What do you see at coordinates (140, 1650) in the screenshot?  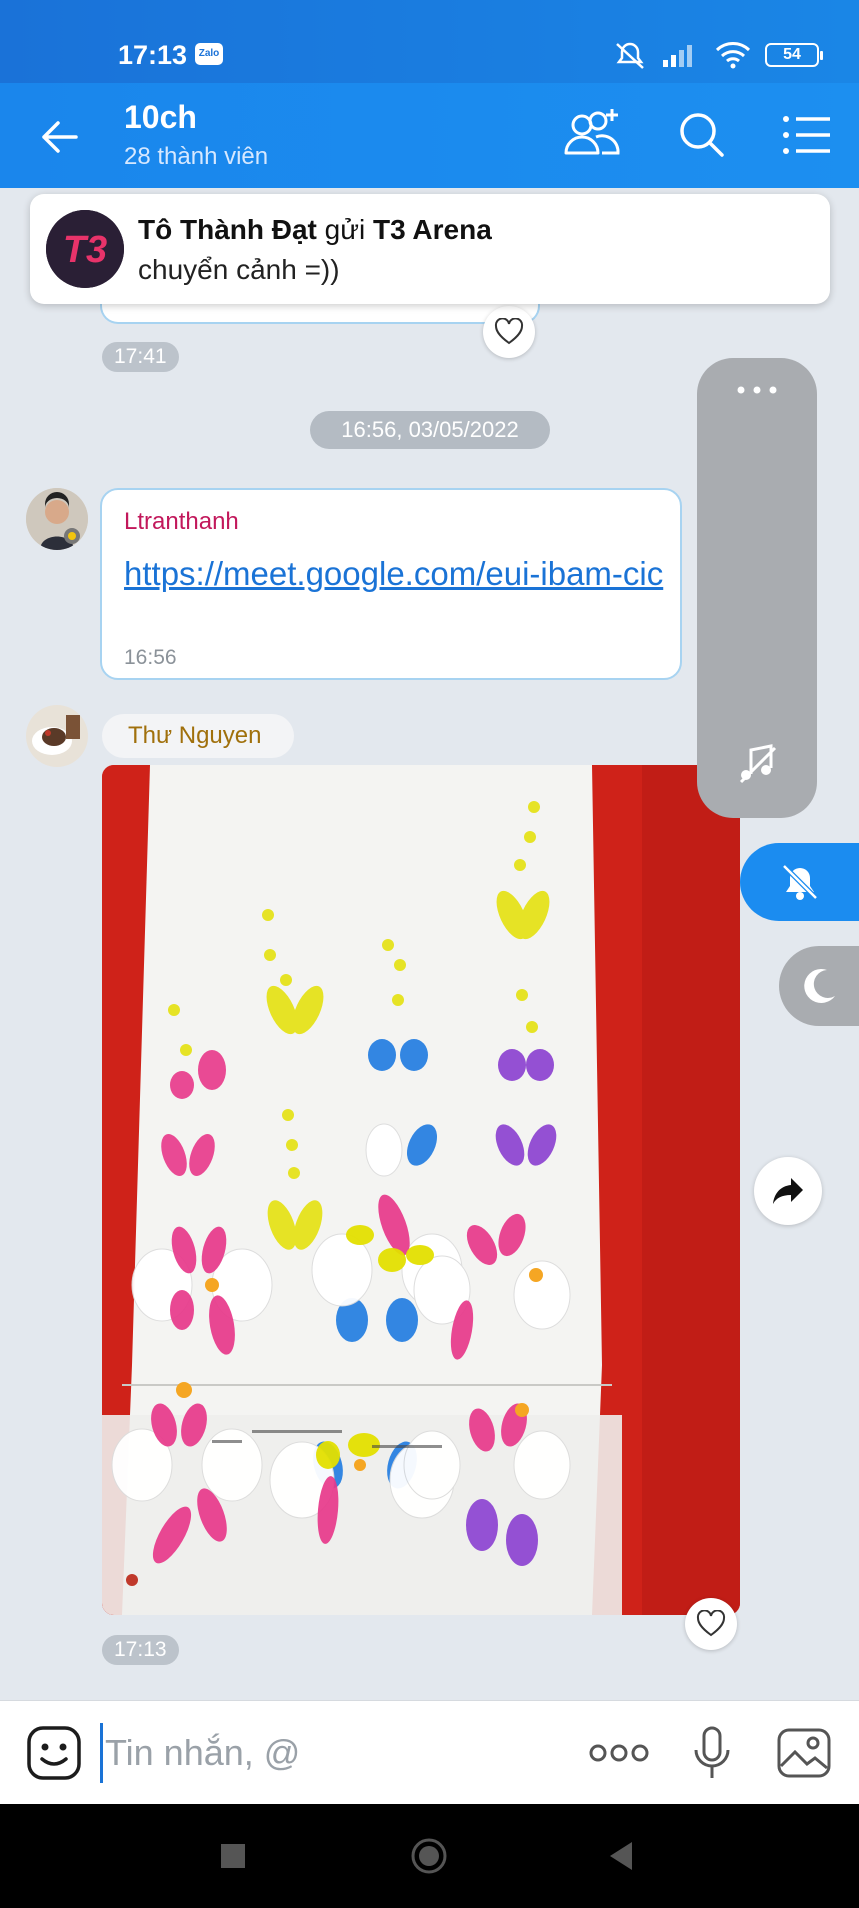 I see `message-time: 17:13` at bounding box center [140, 1650].